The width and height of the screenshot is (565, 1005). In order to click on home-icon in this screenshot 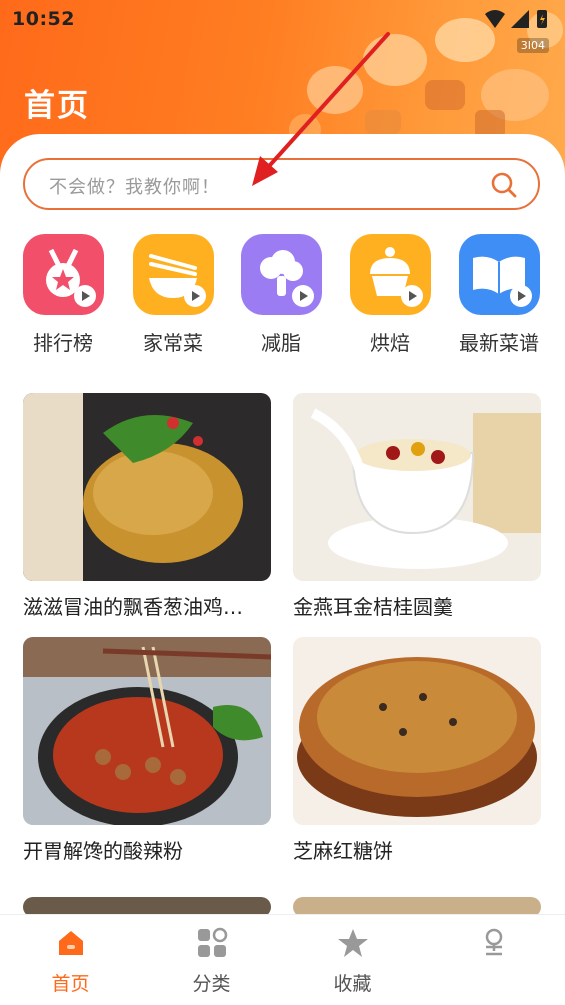, I will do `click(71, 943)`.